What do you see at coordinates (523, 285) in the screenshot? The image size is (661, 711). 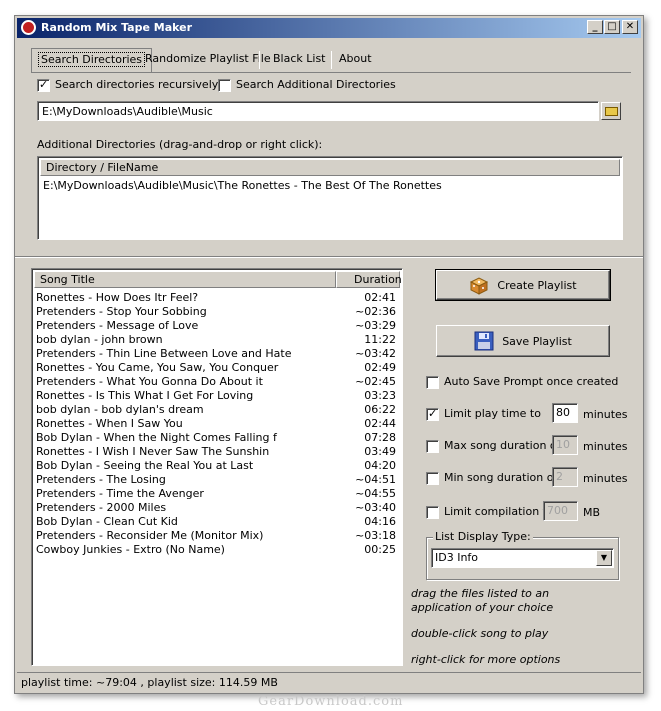 I see `create-playlist-button: Create Playlist` at bounding box center [523, 285].